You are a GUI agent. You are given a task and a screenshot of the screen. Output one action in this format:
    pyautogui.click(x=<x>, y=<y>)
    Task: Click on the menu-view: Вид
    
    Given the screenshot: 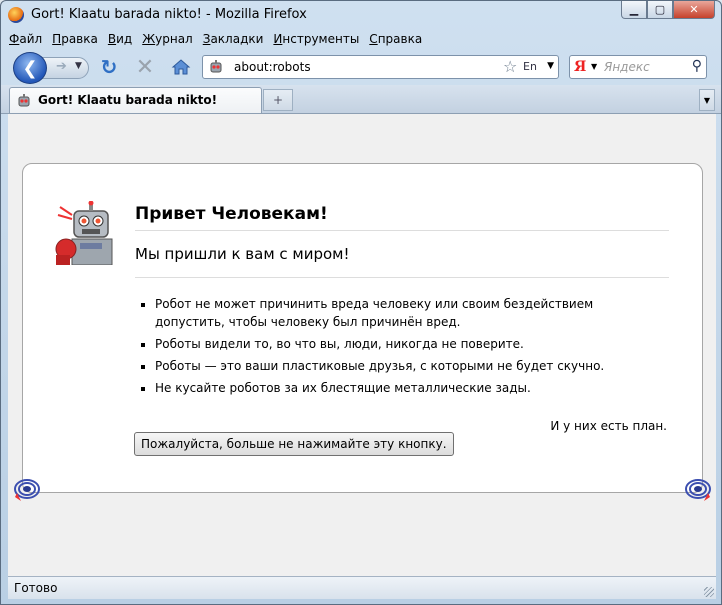 What is the action you would take?
    pyautogui.click(x=120, y=39)
    